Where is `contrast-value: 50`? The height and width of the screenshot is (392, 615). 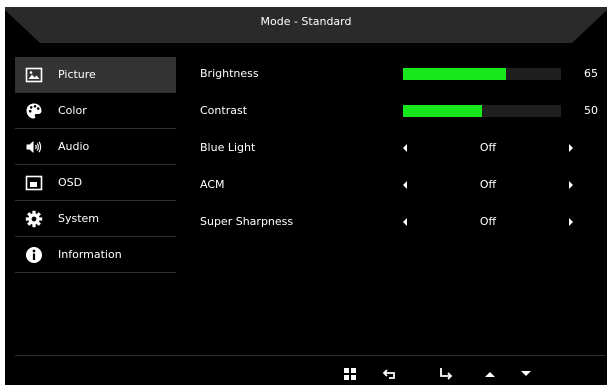 contrast-value: 50 is located at coordinates (591, 110).